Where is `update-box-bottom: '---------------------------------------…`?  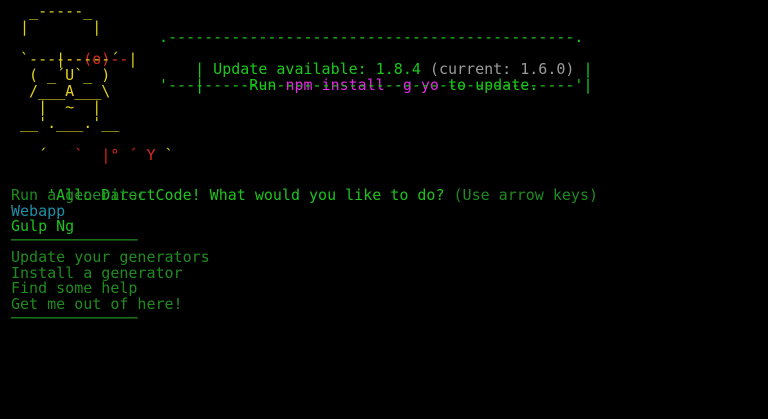 update-box-bottom: '---------------------------------------… is located at coordinates (371, 85).